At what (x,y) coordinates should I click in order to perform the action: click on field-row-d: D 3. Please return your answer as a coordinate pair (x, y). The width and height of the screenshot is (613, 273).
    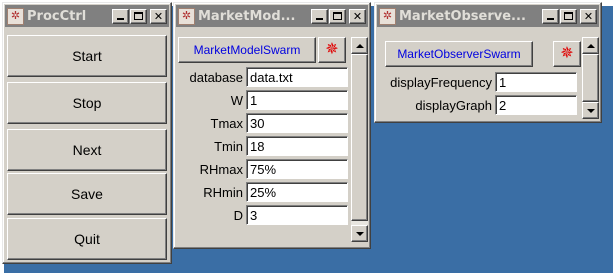
    Looking at the image, I should click on (262, 215).